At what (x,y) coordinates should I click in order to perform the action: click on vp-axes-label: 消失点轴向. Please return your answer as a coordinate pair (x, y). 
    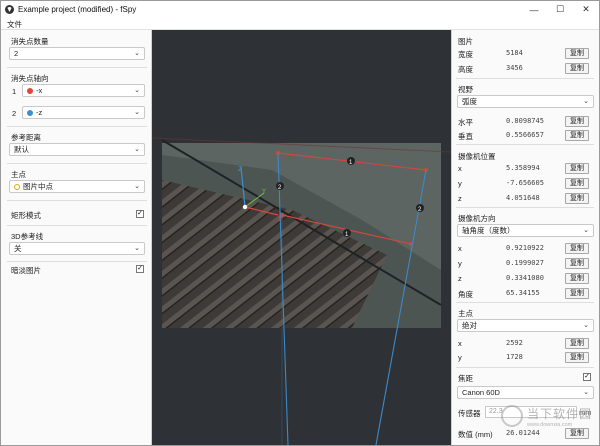
    Looking at the image, I should click on (30, 78).